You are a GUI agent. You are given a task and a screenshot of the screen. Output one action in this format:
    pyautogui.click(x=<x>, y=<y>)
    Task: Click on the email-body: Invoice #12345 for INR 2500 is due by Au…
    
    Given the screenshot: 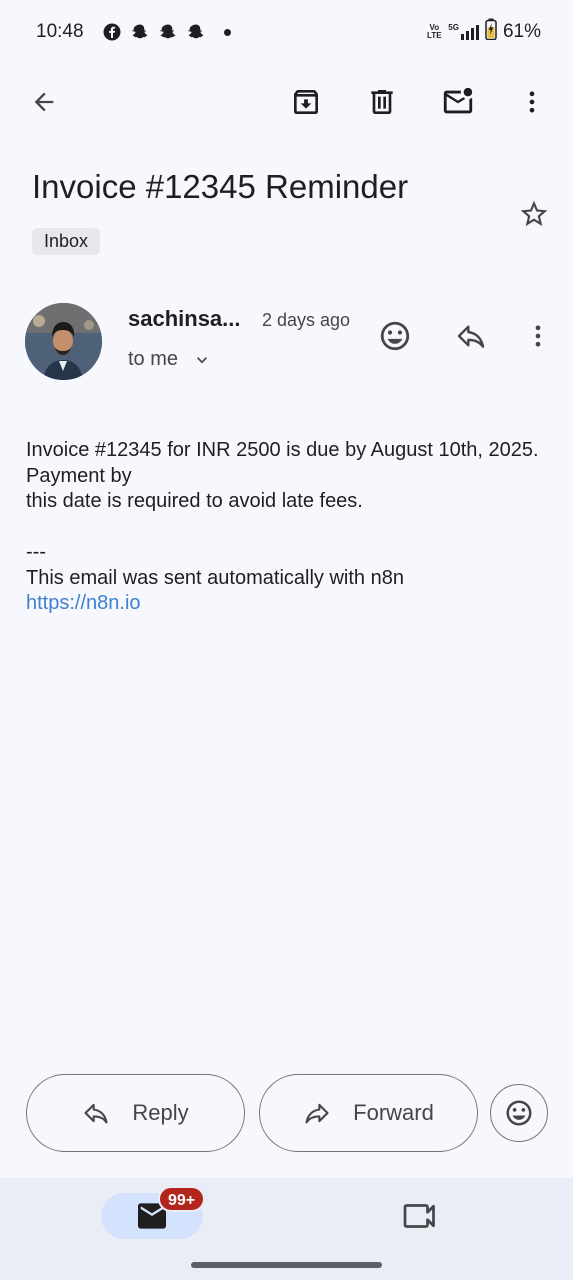 What is the action you would take?
    pyautogui.click(x=286, y=527)
    